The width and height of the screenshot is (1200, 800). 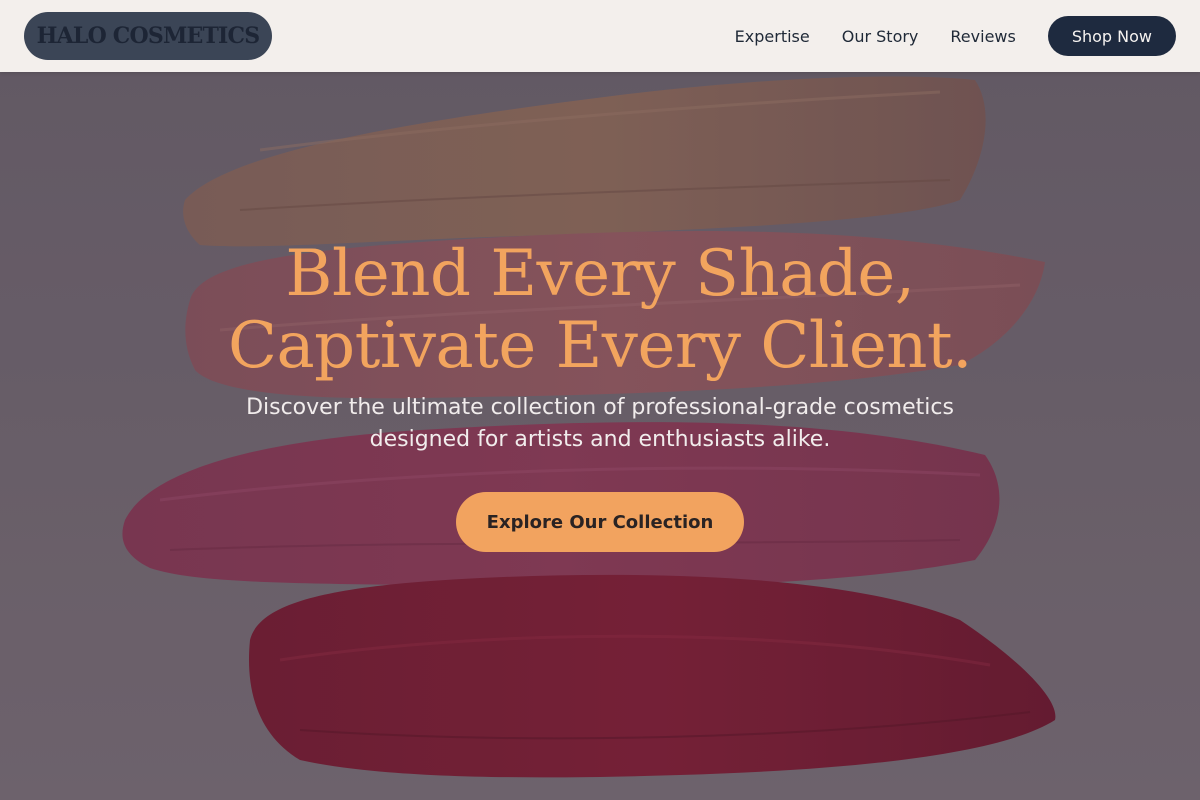 I want to click on main-nav: Expertise Our Story Reviews Shop Now, so click(x=955, y=36).